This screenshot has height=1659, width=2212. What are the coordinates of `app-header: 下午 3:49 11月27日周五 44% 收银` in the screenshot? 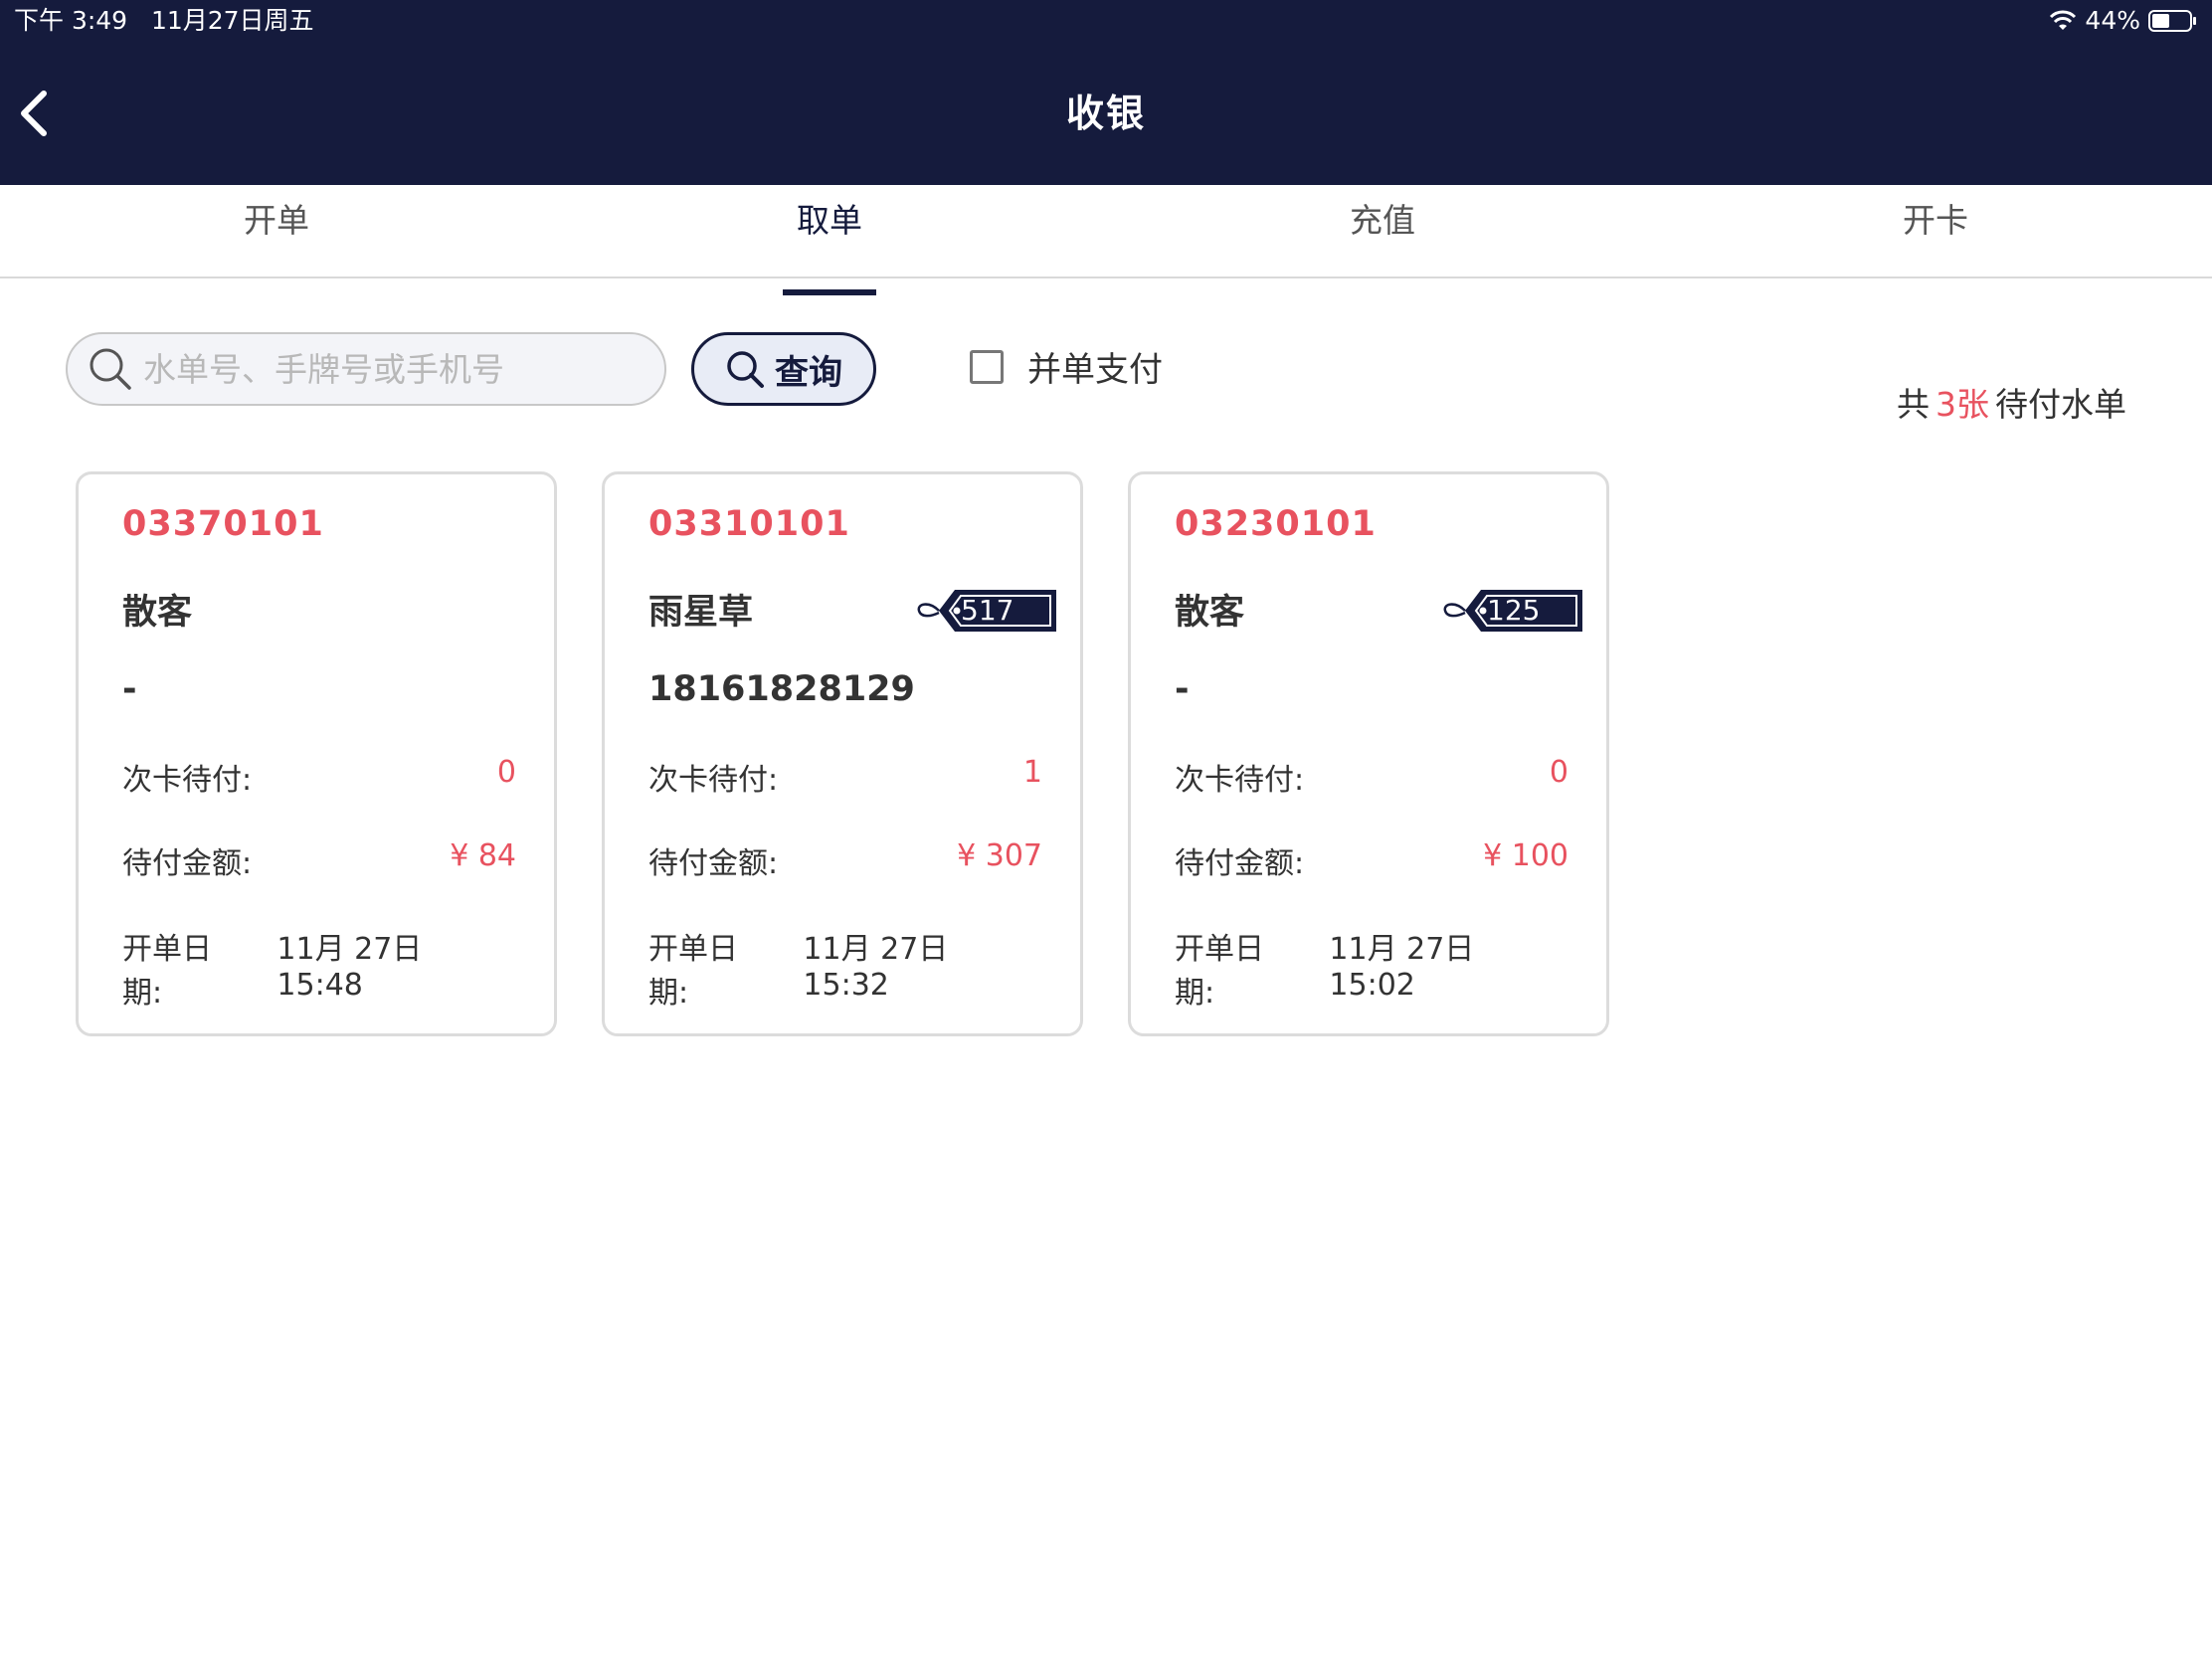 It's located at (1106, 92).